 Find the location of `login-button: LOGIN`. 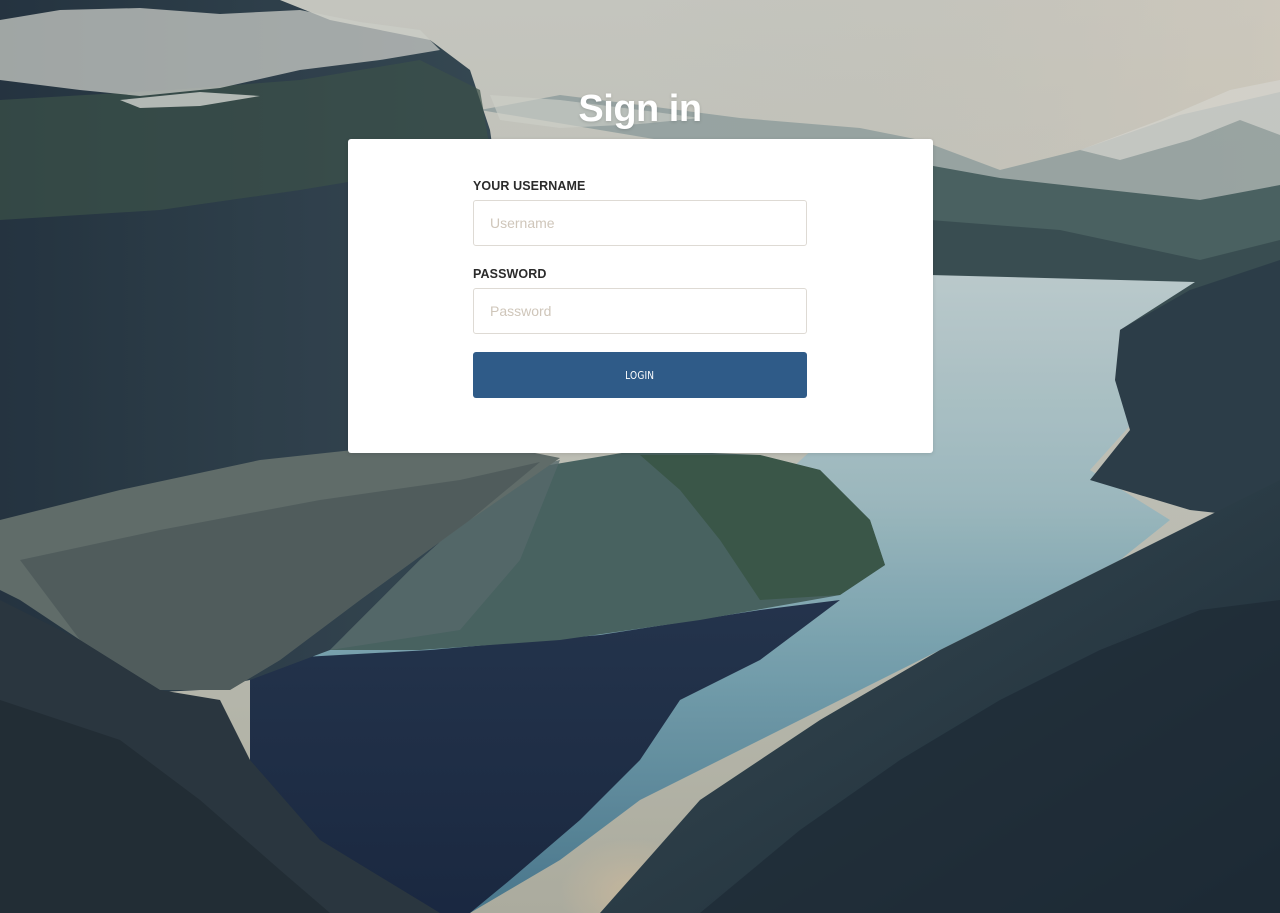

login-button: LOGIN is located at coordinates (640, 375).